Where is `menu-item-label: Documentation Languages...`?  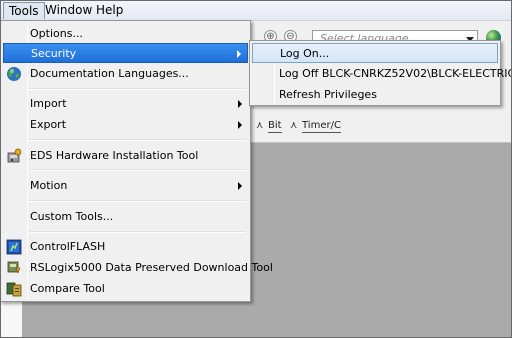
menu-item-label: Documentation Languages... is located at coordinates (109, 73).